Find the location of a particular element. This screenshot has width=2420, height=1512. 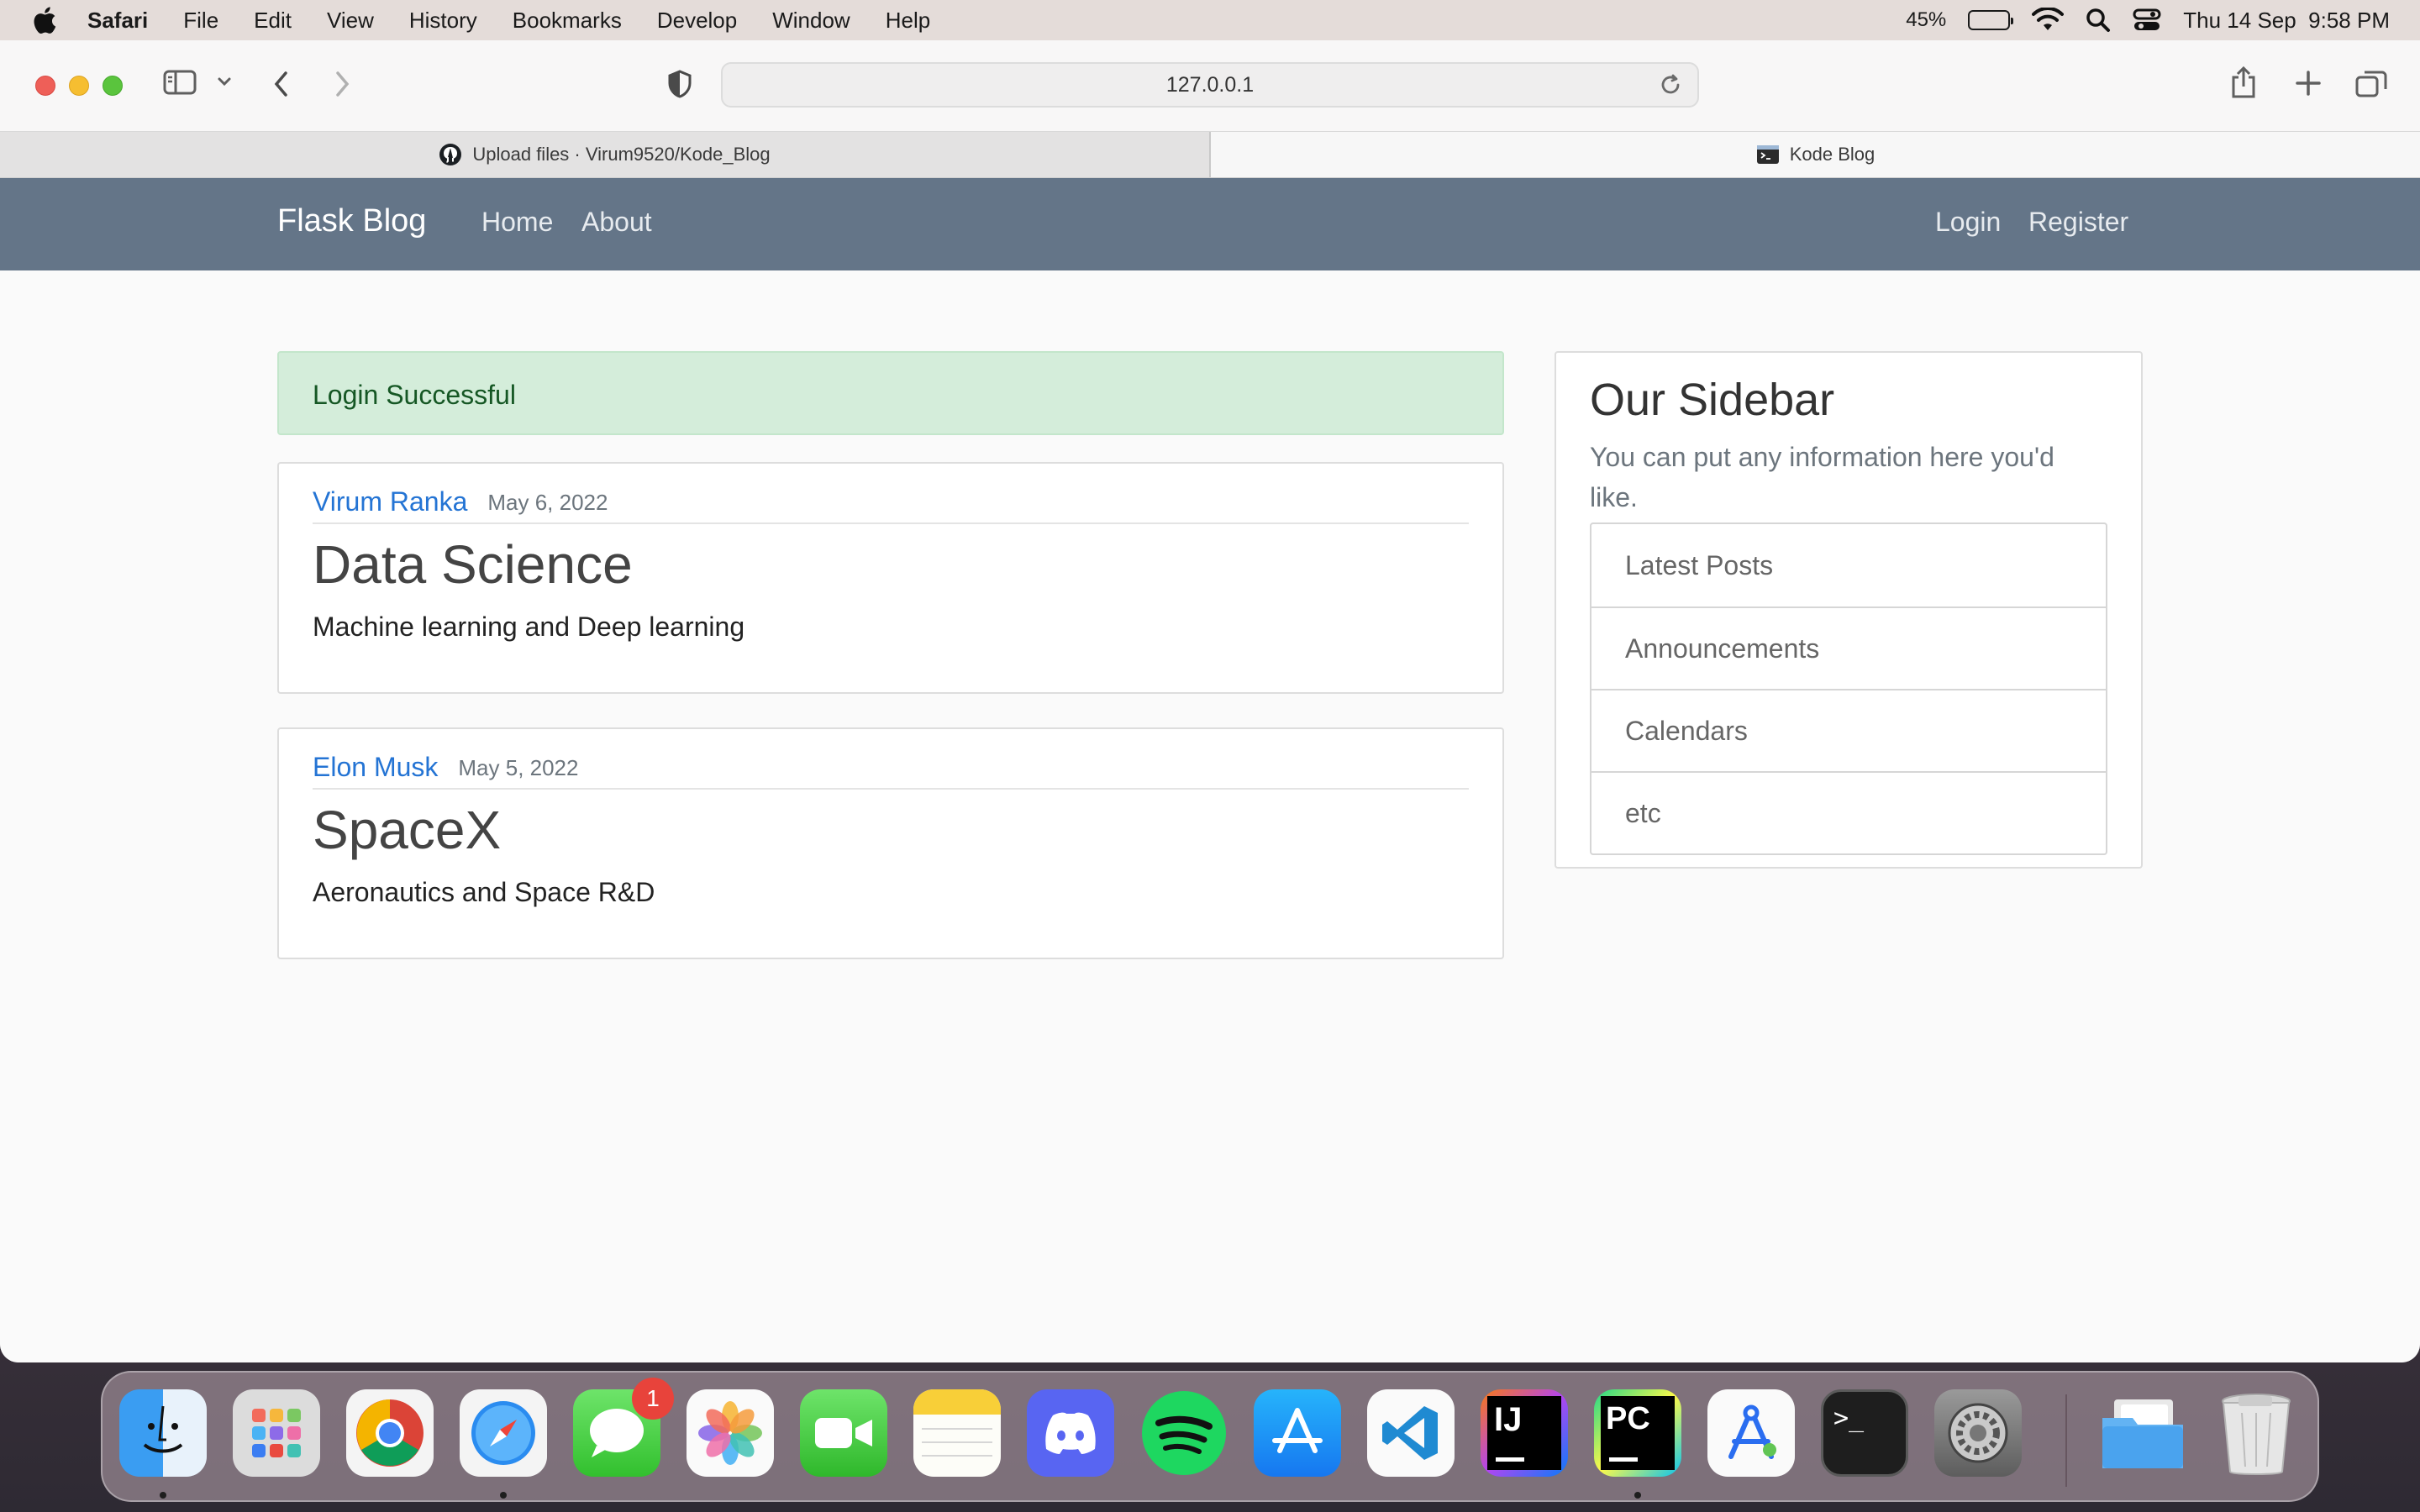

github-icon is located at coordinates (450, 154).